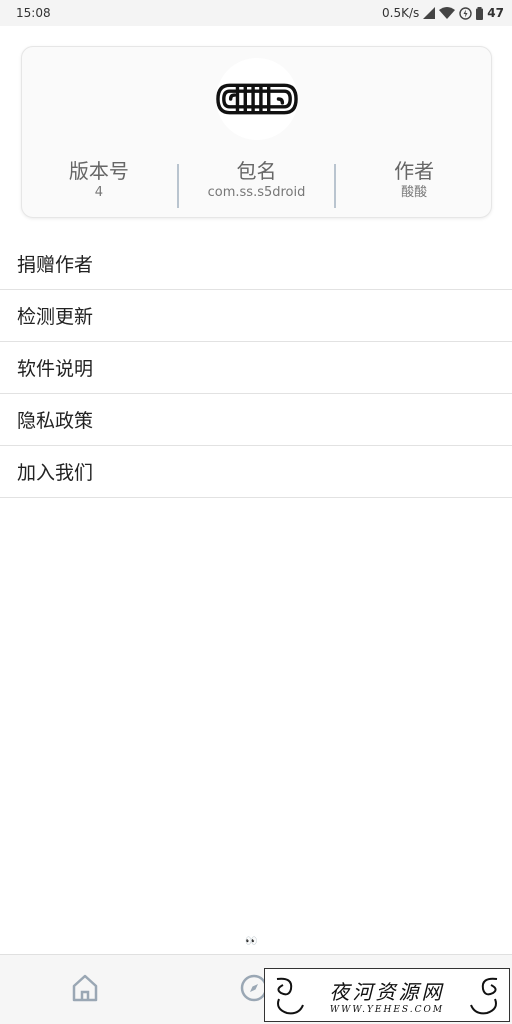 Image resolution: width=512 pixels, height=1024 pixels. What do you see at coordinates (401, 13) in the screenshot?
I see `network-speed: 0.5K/s` at bounding box center [401, 13].